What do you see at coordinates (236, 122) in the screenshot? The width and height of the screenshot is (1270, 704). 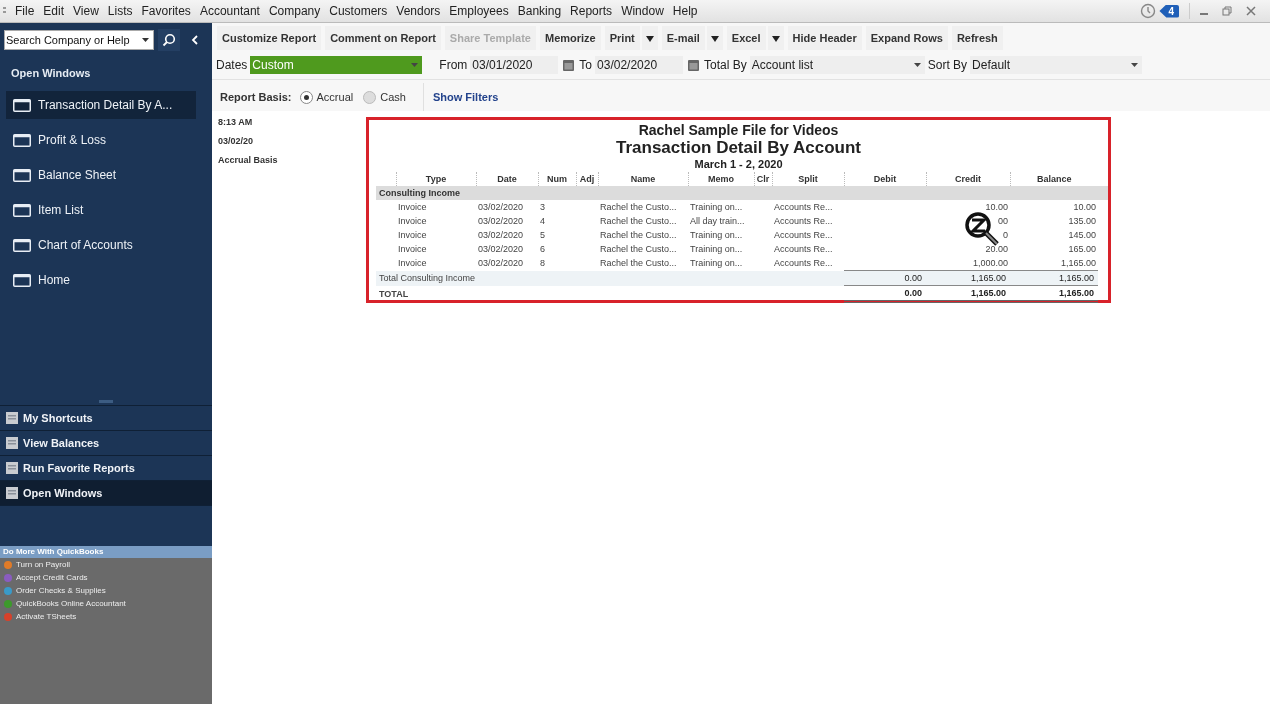 I see `report-time: 8:13 AM` at bounding box center [236, 122].